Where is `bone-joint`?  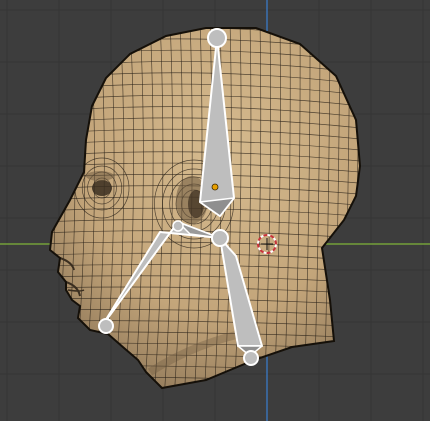 bone-joint is located at coordinates (220, 238).